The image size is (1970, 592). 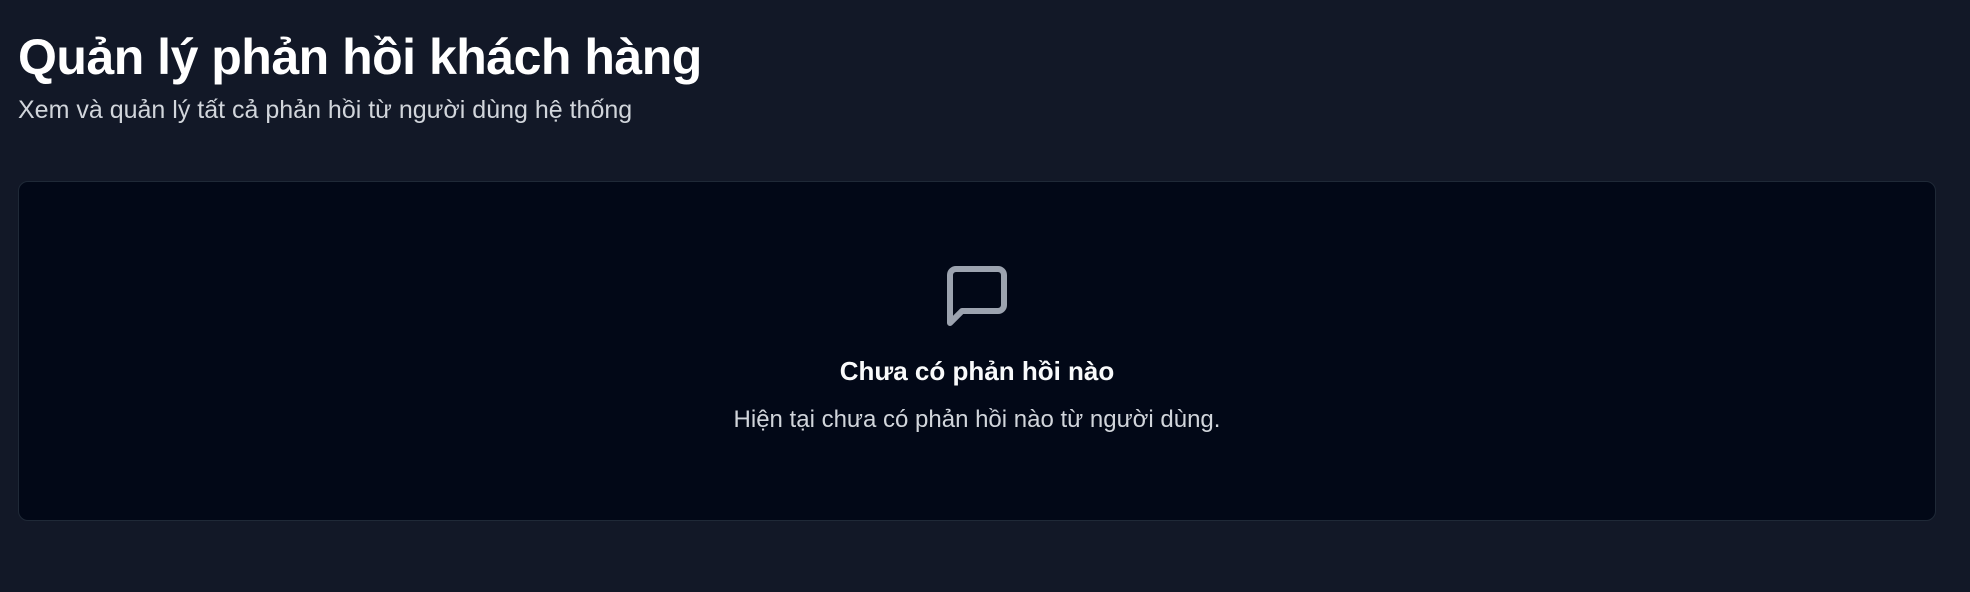 I want to click on page-title: Quản lý phản hồi khách hàng, so click(x=360, y=57).